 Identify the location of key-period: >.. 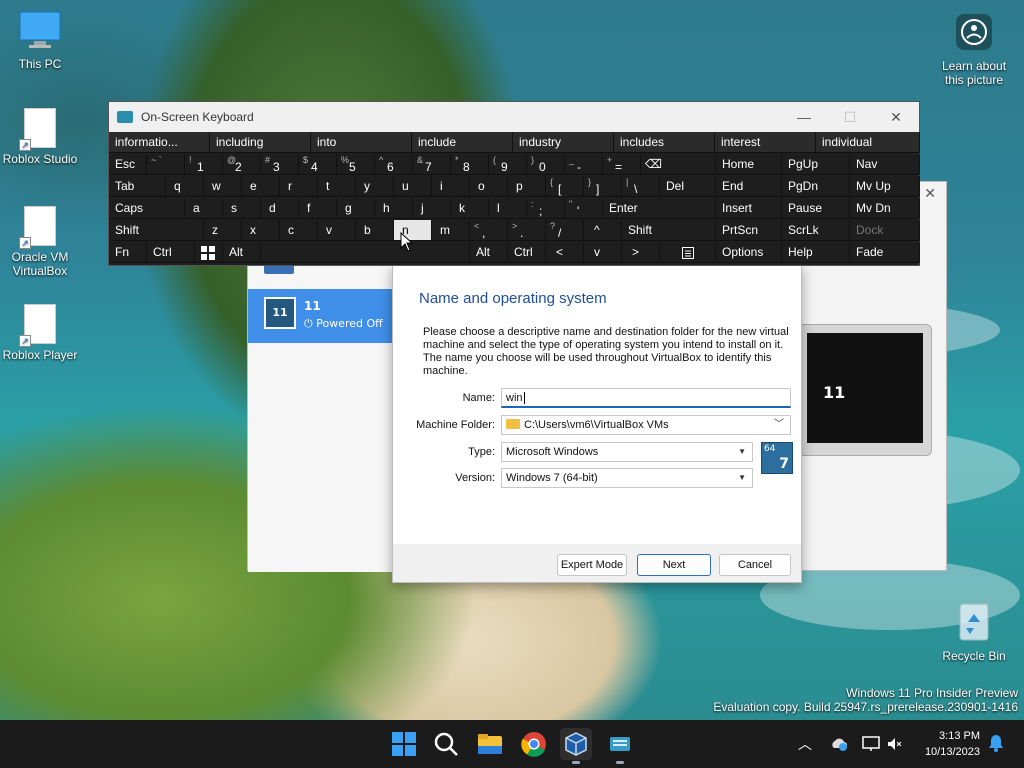
(527, 230).